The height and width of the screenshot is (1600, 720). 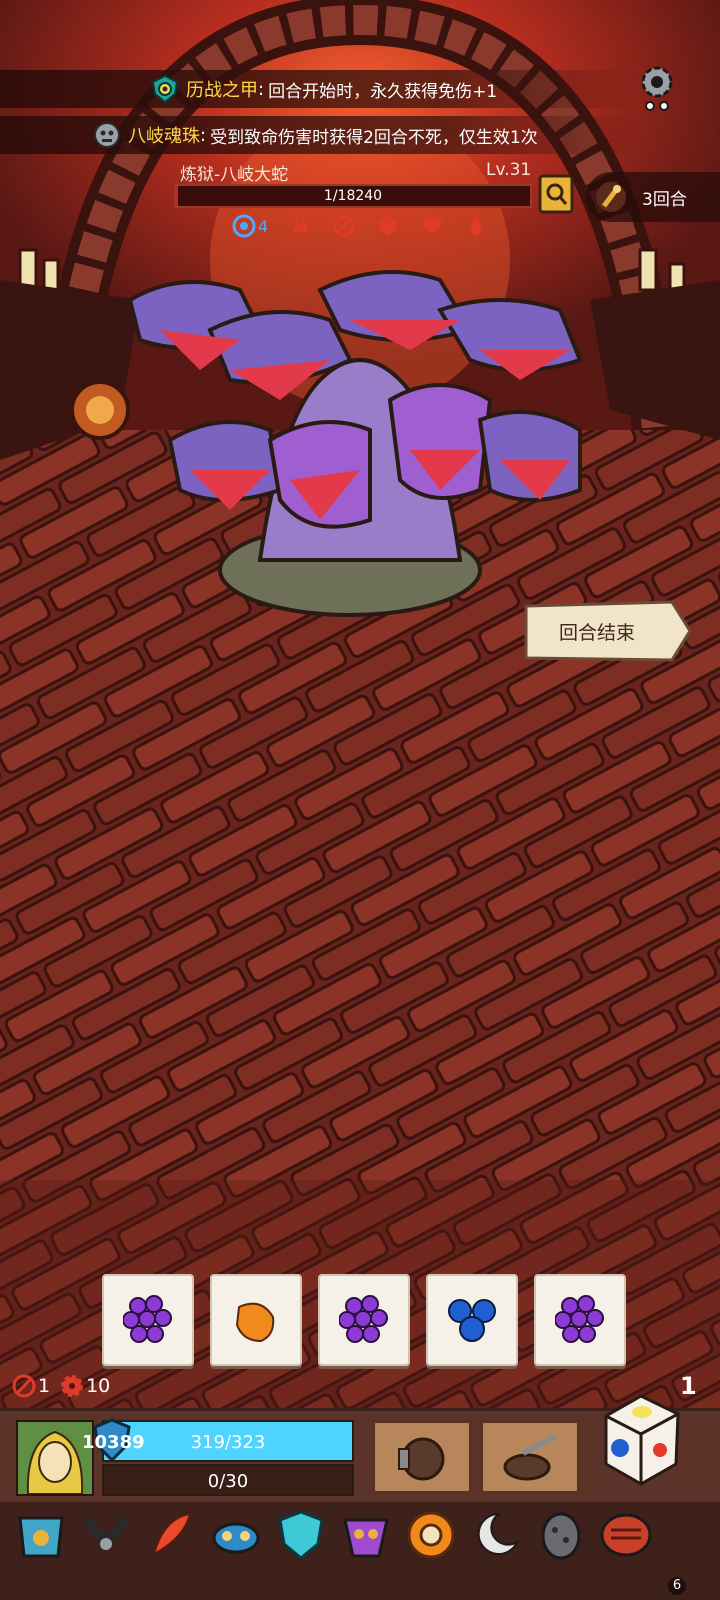 I want to click on gear-stat: 10, so click(x=85, y=1386).